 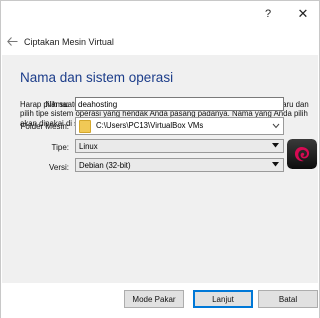 What do you see at coordinates (223, 299) in the screenshot?
I see `next-button: Lanjut` at bounding box center [223, 299].